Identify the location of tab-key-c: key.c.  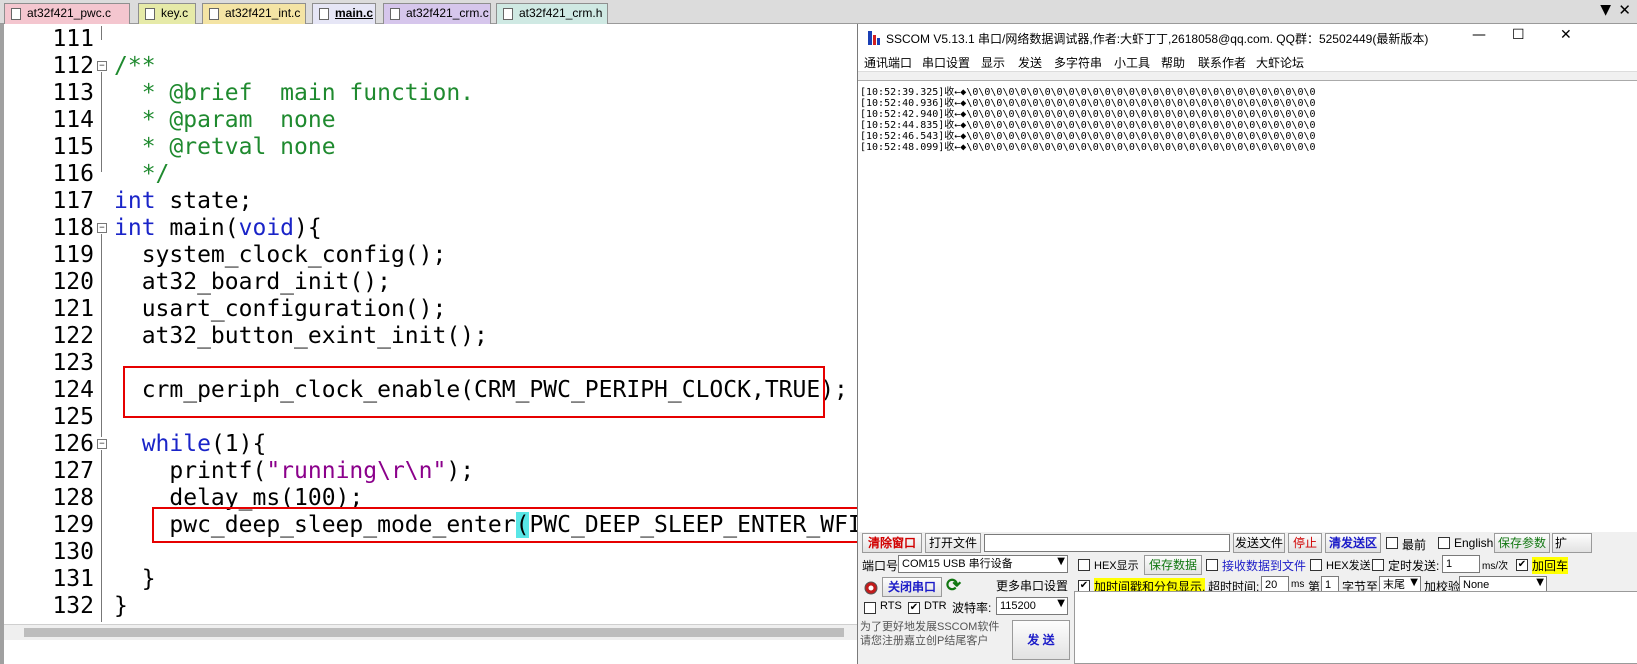
(167, 13).